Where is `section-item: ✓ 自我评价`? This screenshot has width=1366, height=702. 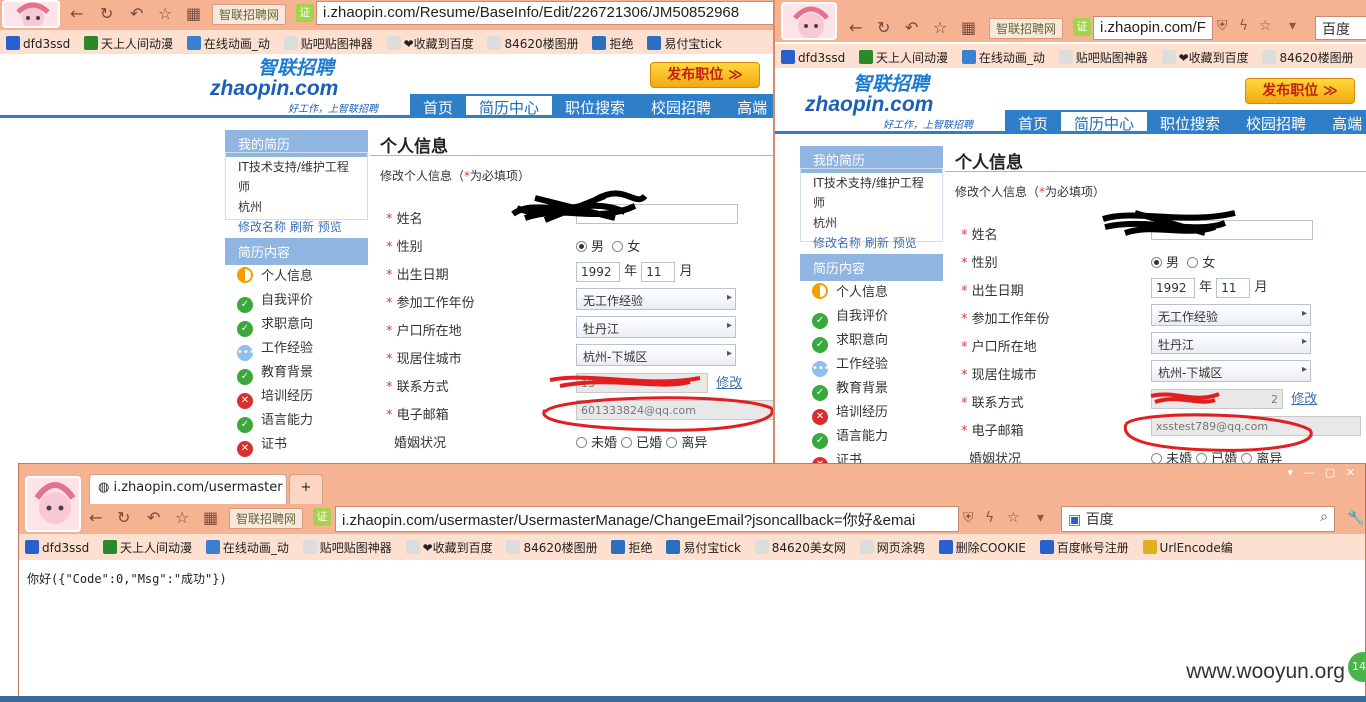 section-item: ✓ 自我评价 is located at coordinates (850, 317).